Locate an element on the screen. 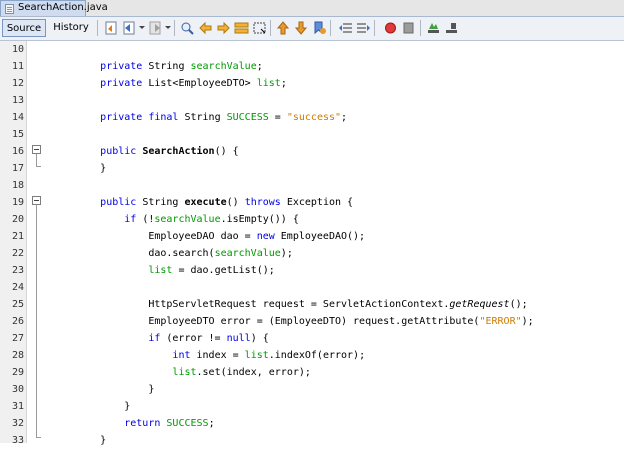 The image size is (624, 449). code-token: (); is located at coordinates (518, 304).